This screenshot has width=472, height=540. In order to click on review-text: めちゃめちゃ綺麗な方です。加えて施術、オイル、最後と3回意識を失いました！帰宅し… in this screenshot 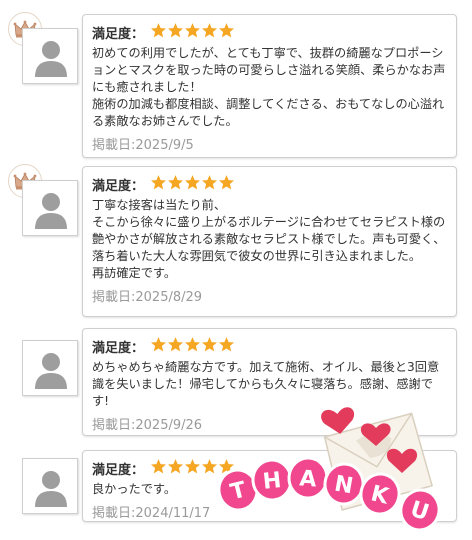, I will do `click(266, 384)`.